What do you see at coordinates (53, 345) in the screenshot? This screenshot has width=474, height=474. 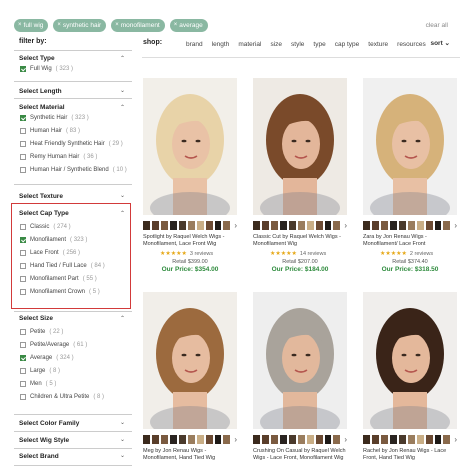 I see `option-petite-average: Petite/Average( 61 )` at bounding box center [53, 345].